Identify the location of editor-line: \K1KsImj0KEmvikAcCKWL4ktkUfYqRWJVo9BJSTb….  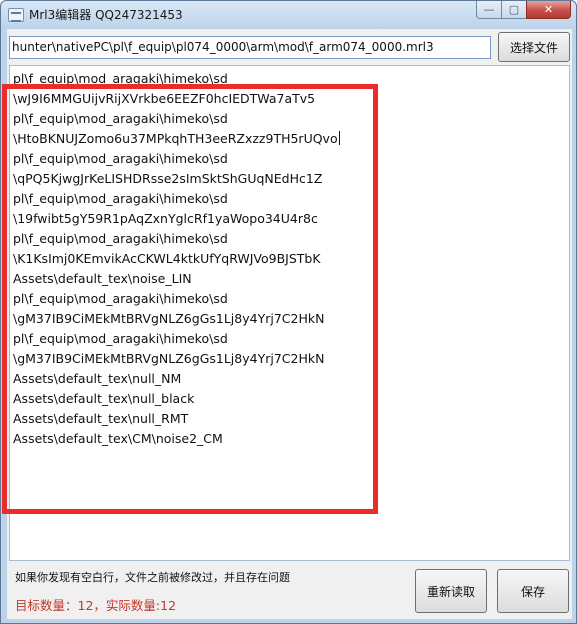
(167, 258).